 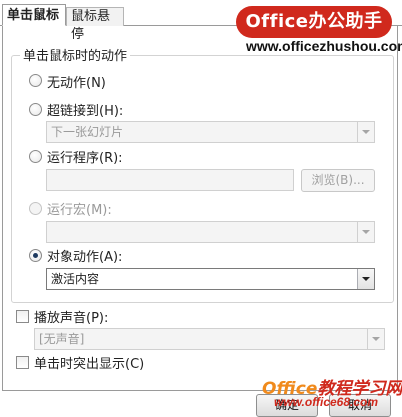 I want to click on radio-object-action, so click(x=35, y=255).